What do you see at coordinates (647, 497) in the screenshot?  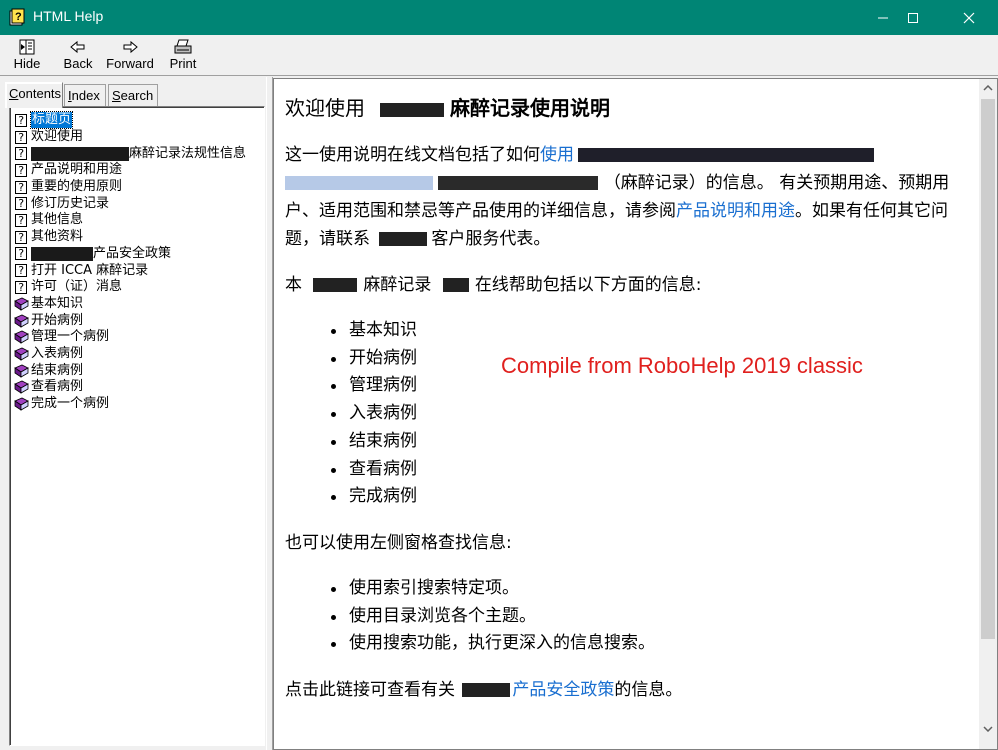 I see `list-item: 完成病例` at bounding box center [647, 497].